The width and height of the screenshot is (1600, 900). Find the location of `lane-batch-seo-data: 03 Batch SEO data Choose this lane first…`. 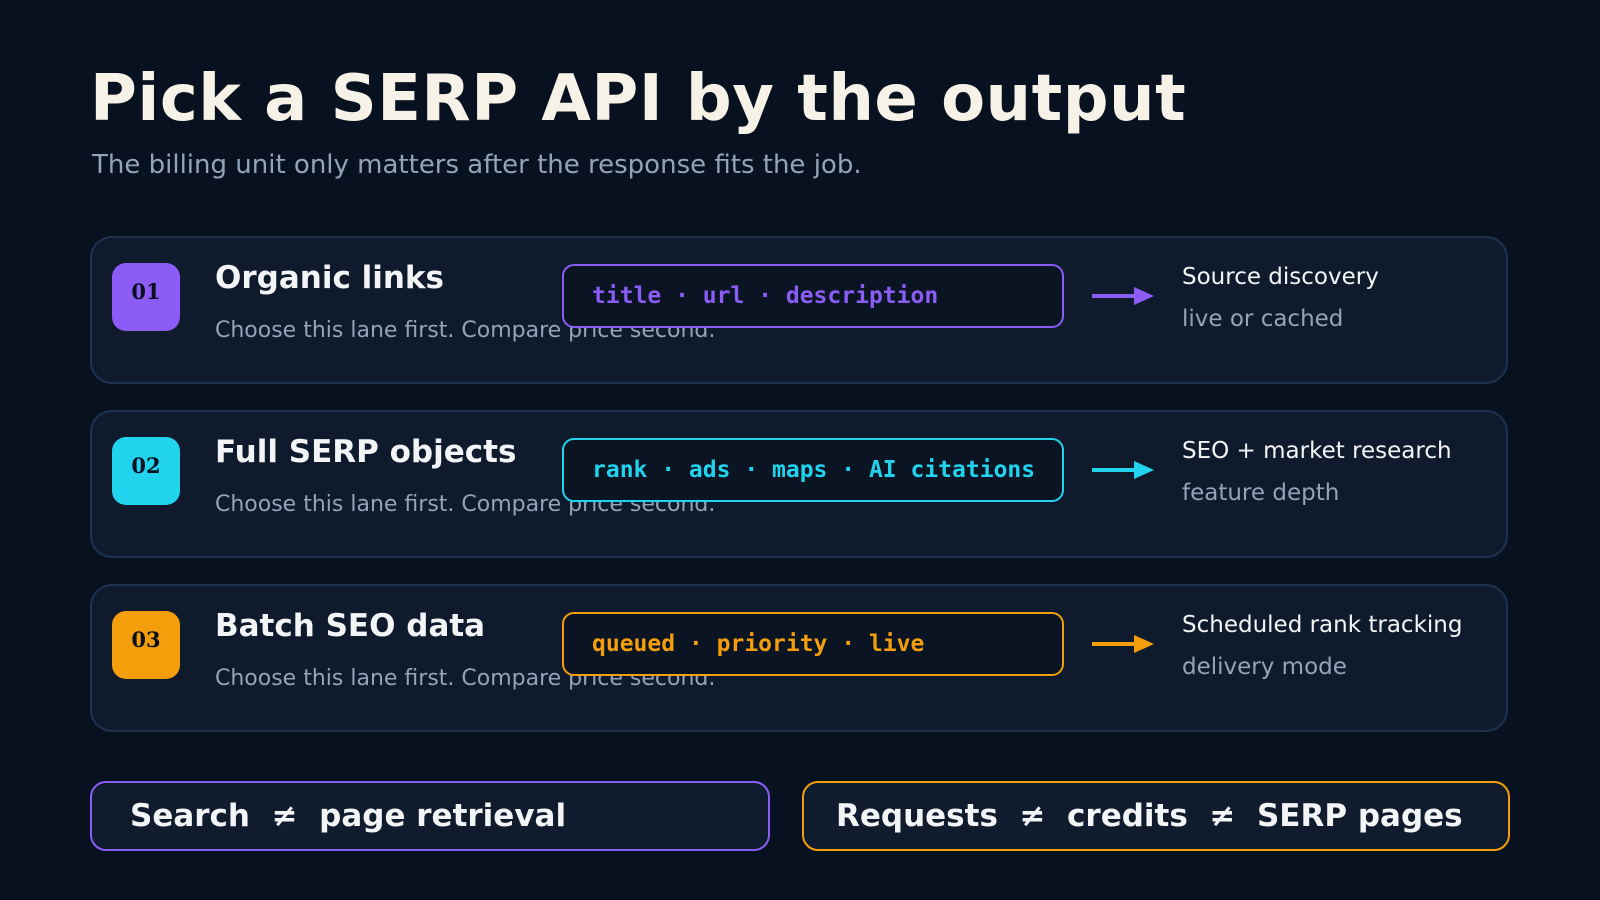

lane-batch-seo-data: 03 Batch SEO data Choose this lane first… is located at coordinates (799, 658).